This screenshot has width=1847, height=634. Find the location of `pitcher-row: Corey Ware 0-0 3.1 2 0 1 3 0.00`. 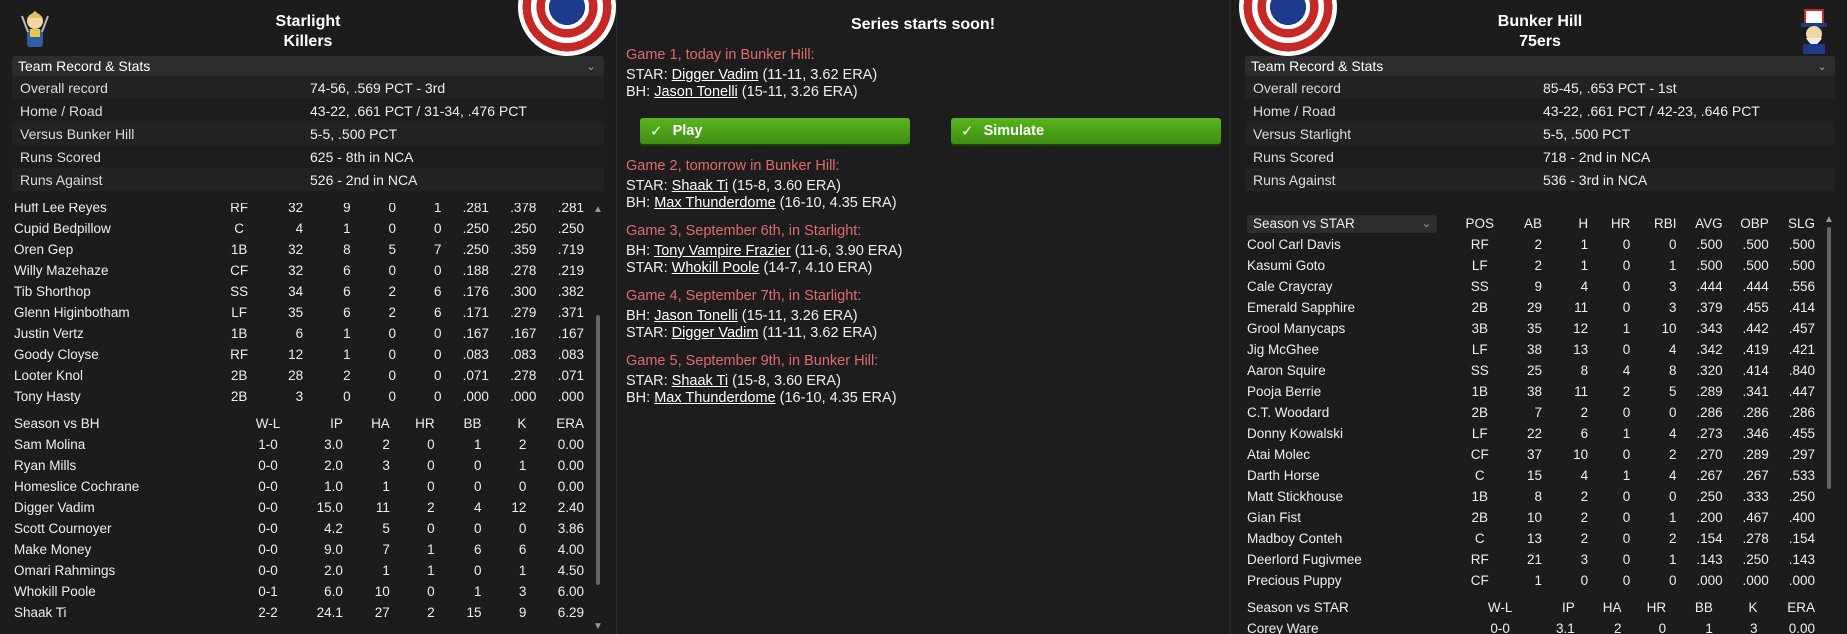

pitcher-row: Corey Ware 0-0 3.1 2 0 1 3 0.00 is located at coordinates (1532, 626).